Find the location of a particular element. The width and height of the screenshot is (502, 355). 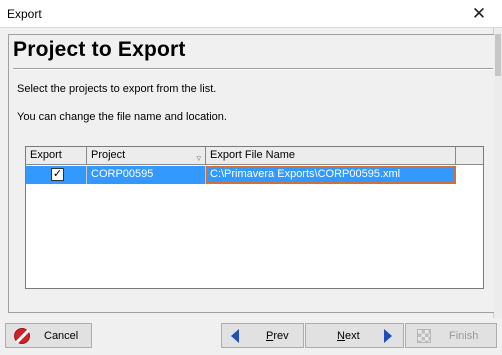

cancel-button-label: Cancel is located at coordinates (61, 335).